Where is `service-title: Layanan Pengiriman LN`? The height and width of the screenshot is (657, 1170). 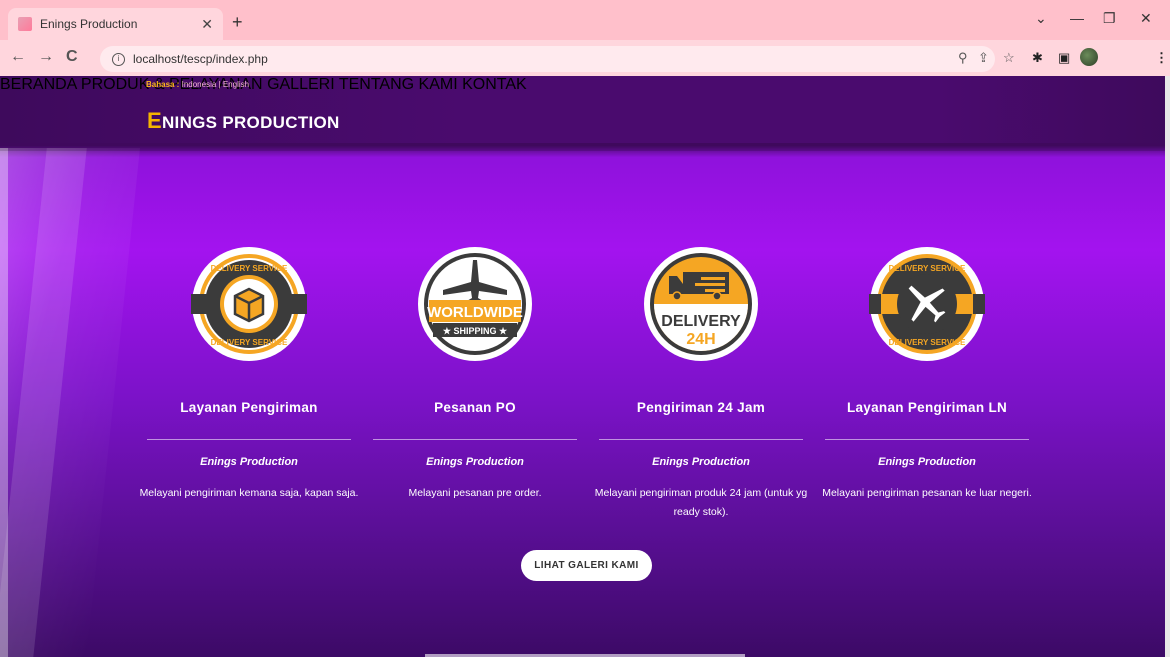 service-title: Layanan Pengiriman LN is located at coordinates (927, 407).